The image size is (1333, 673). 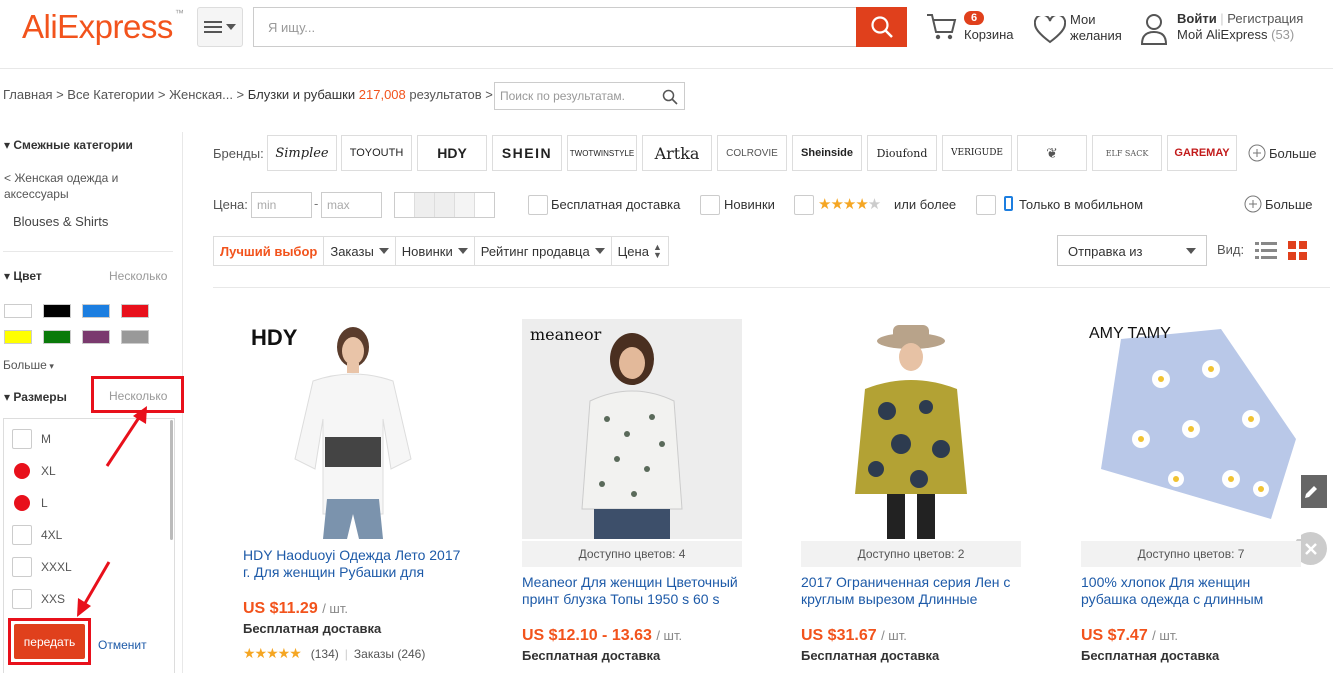 I want to click on price-dash: -, so click(x=316, y=203).